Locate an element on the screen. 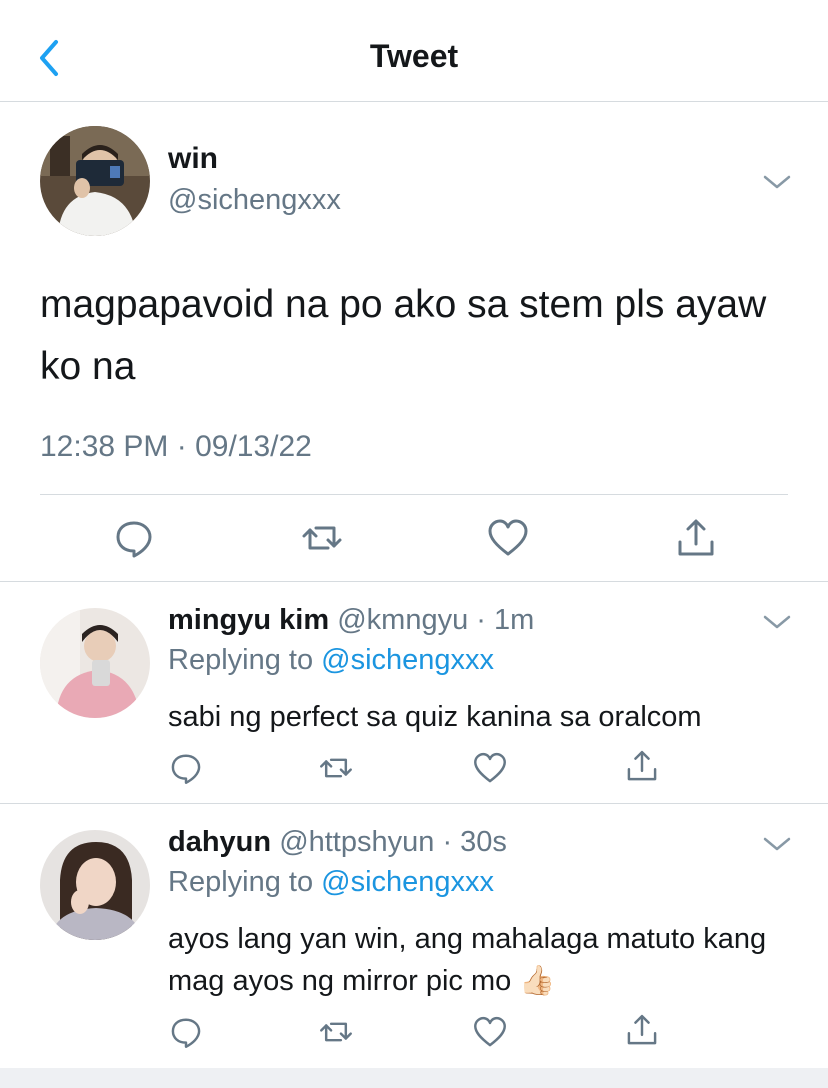  tweet-timestamp: 12:38 PM · 09/13/22 is located at coordinates (176, 447).